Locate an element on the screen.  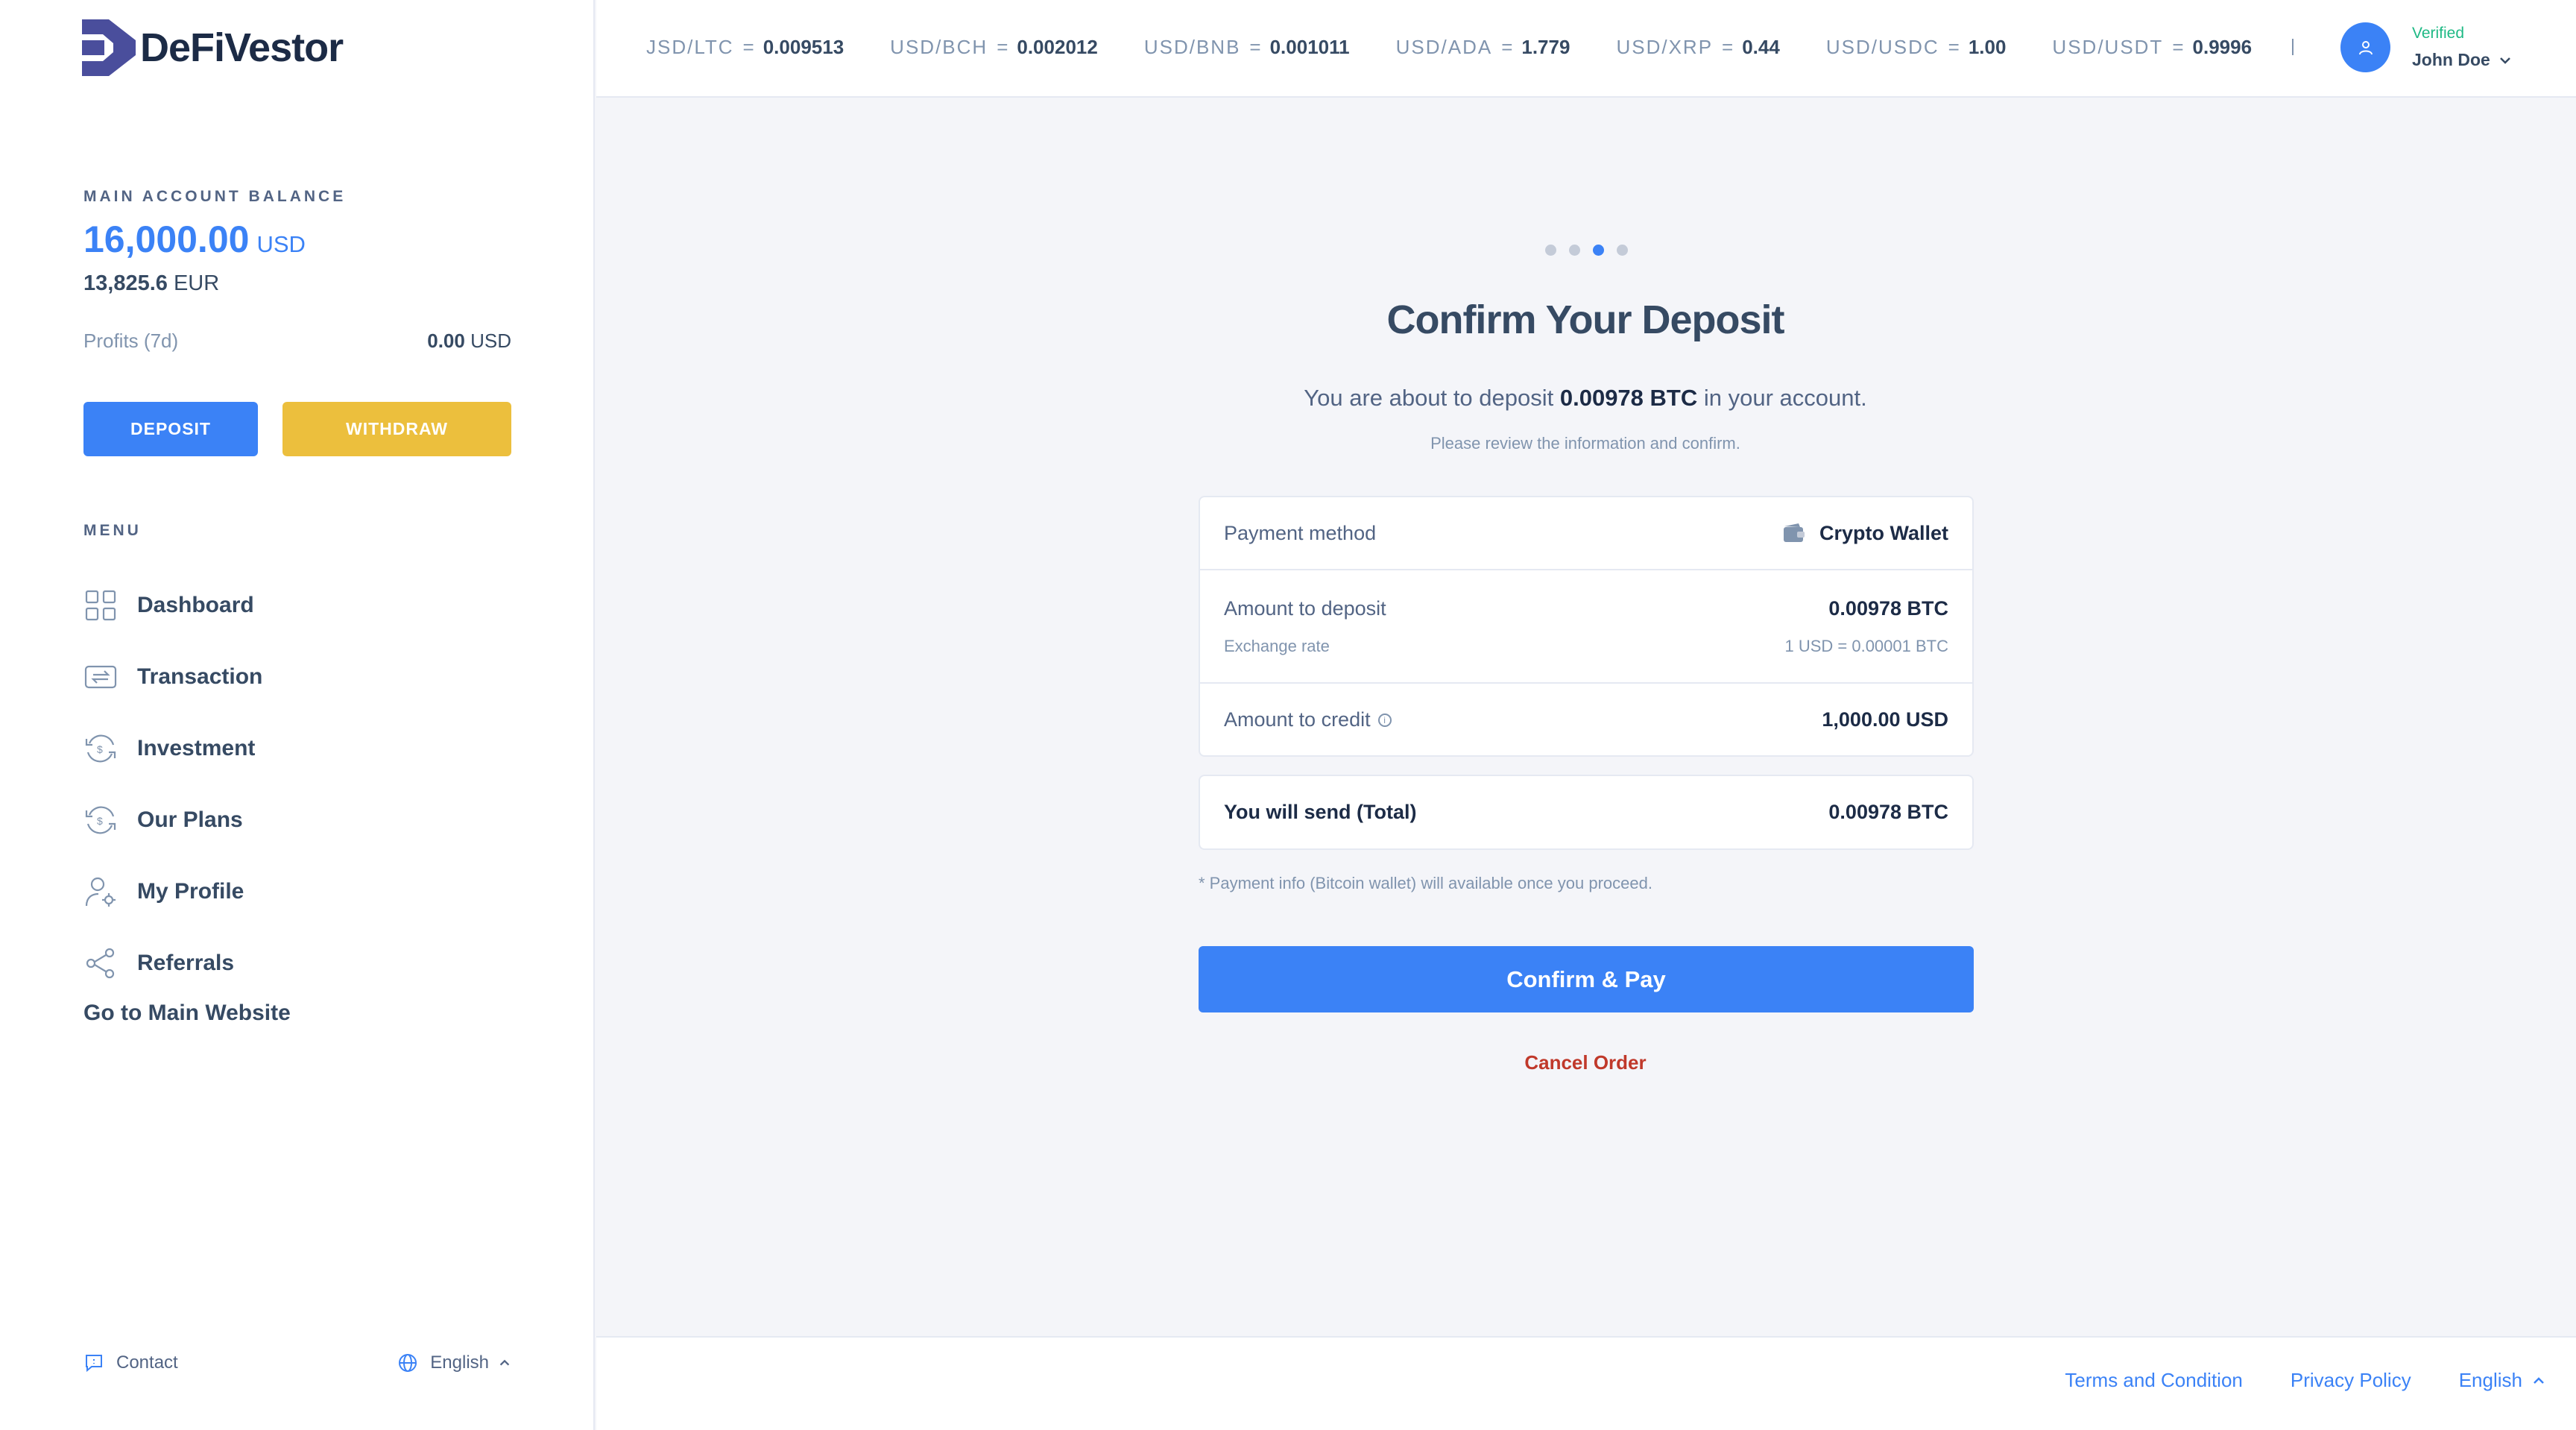
footer-language-selector: English is located at coordinates (2502, 1380).